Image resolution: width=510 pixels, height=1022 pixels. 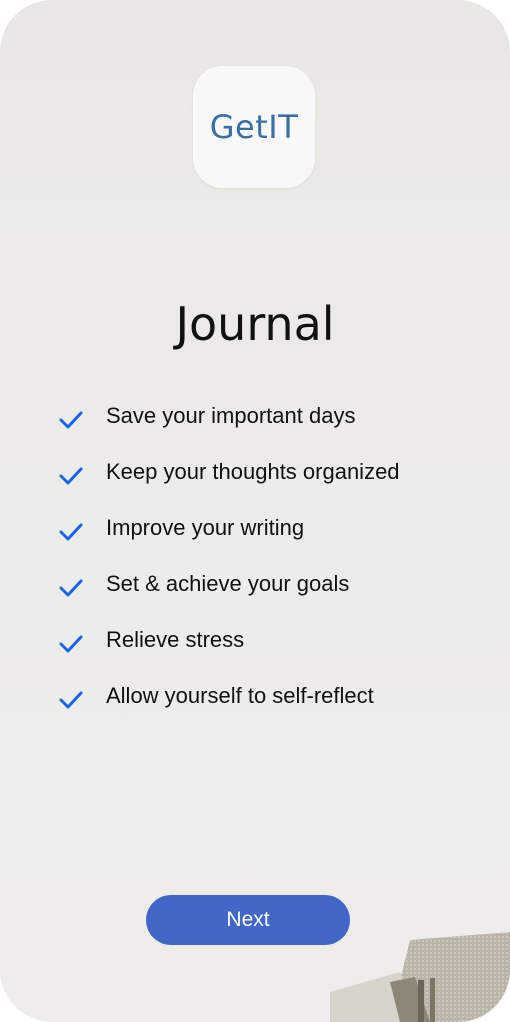 I want to click on feature-item: Save your important days, so click(x=229, y=416).